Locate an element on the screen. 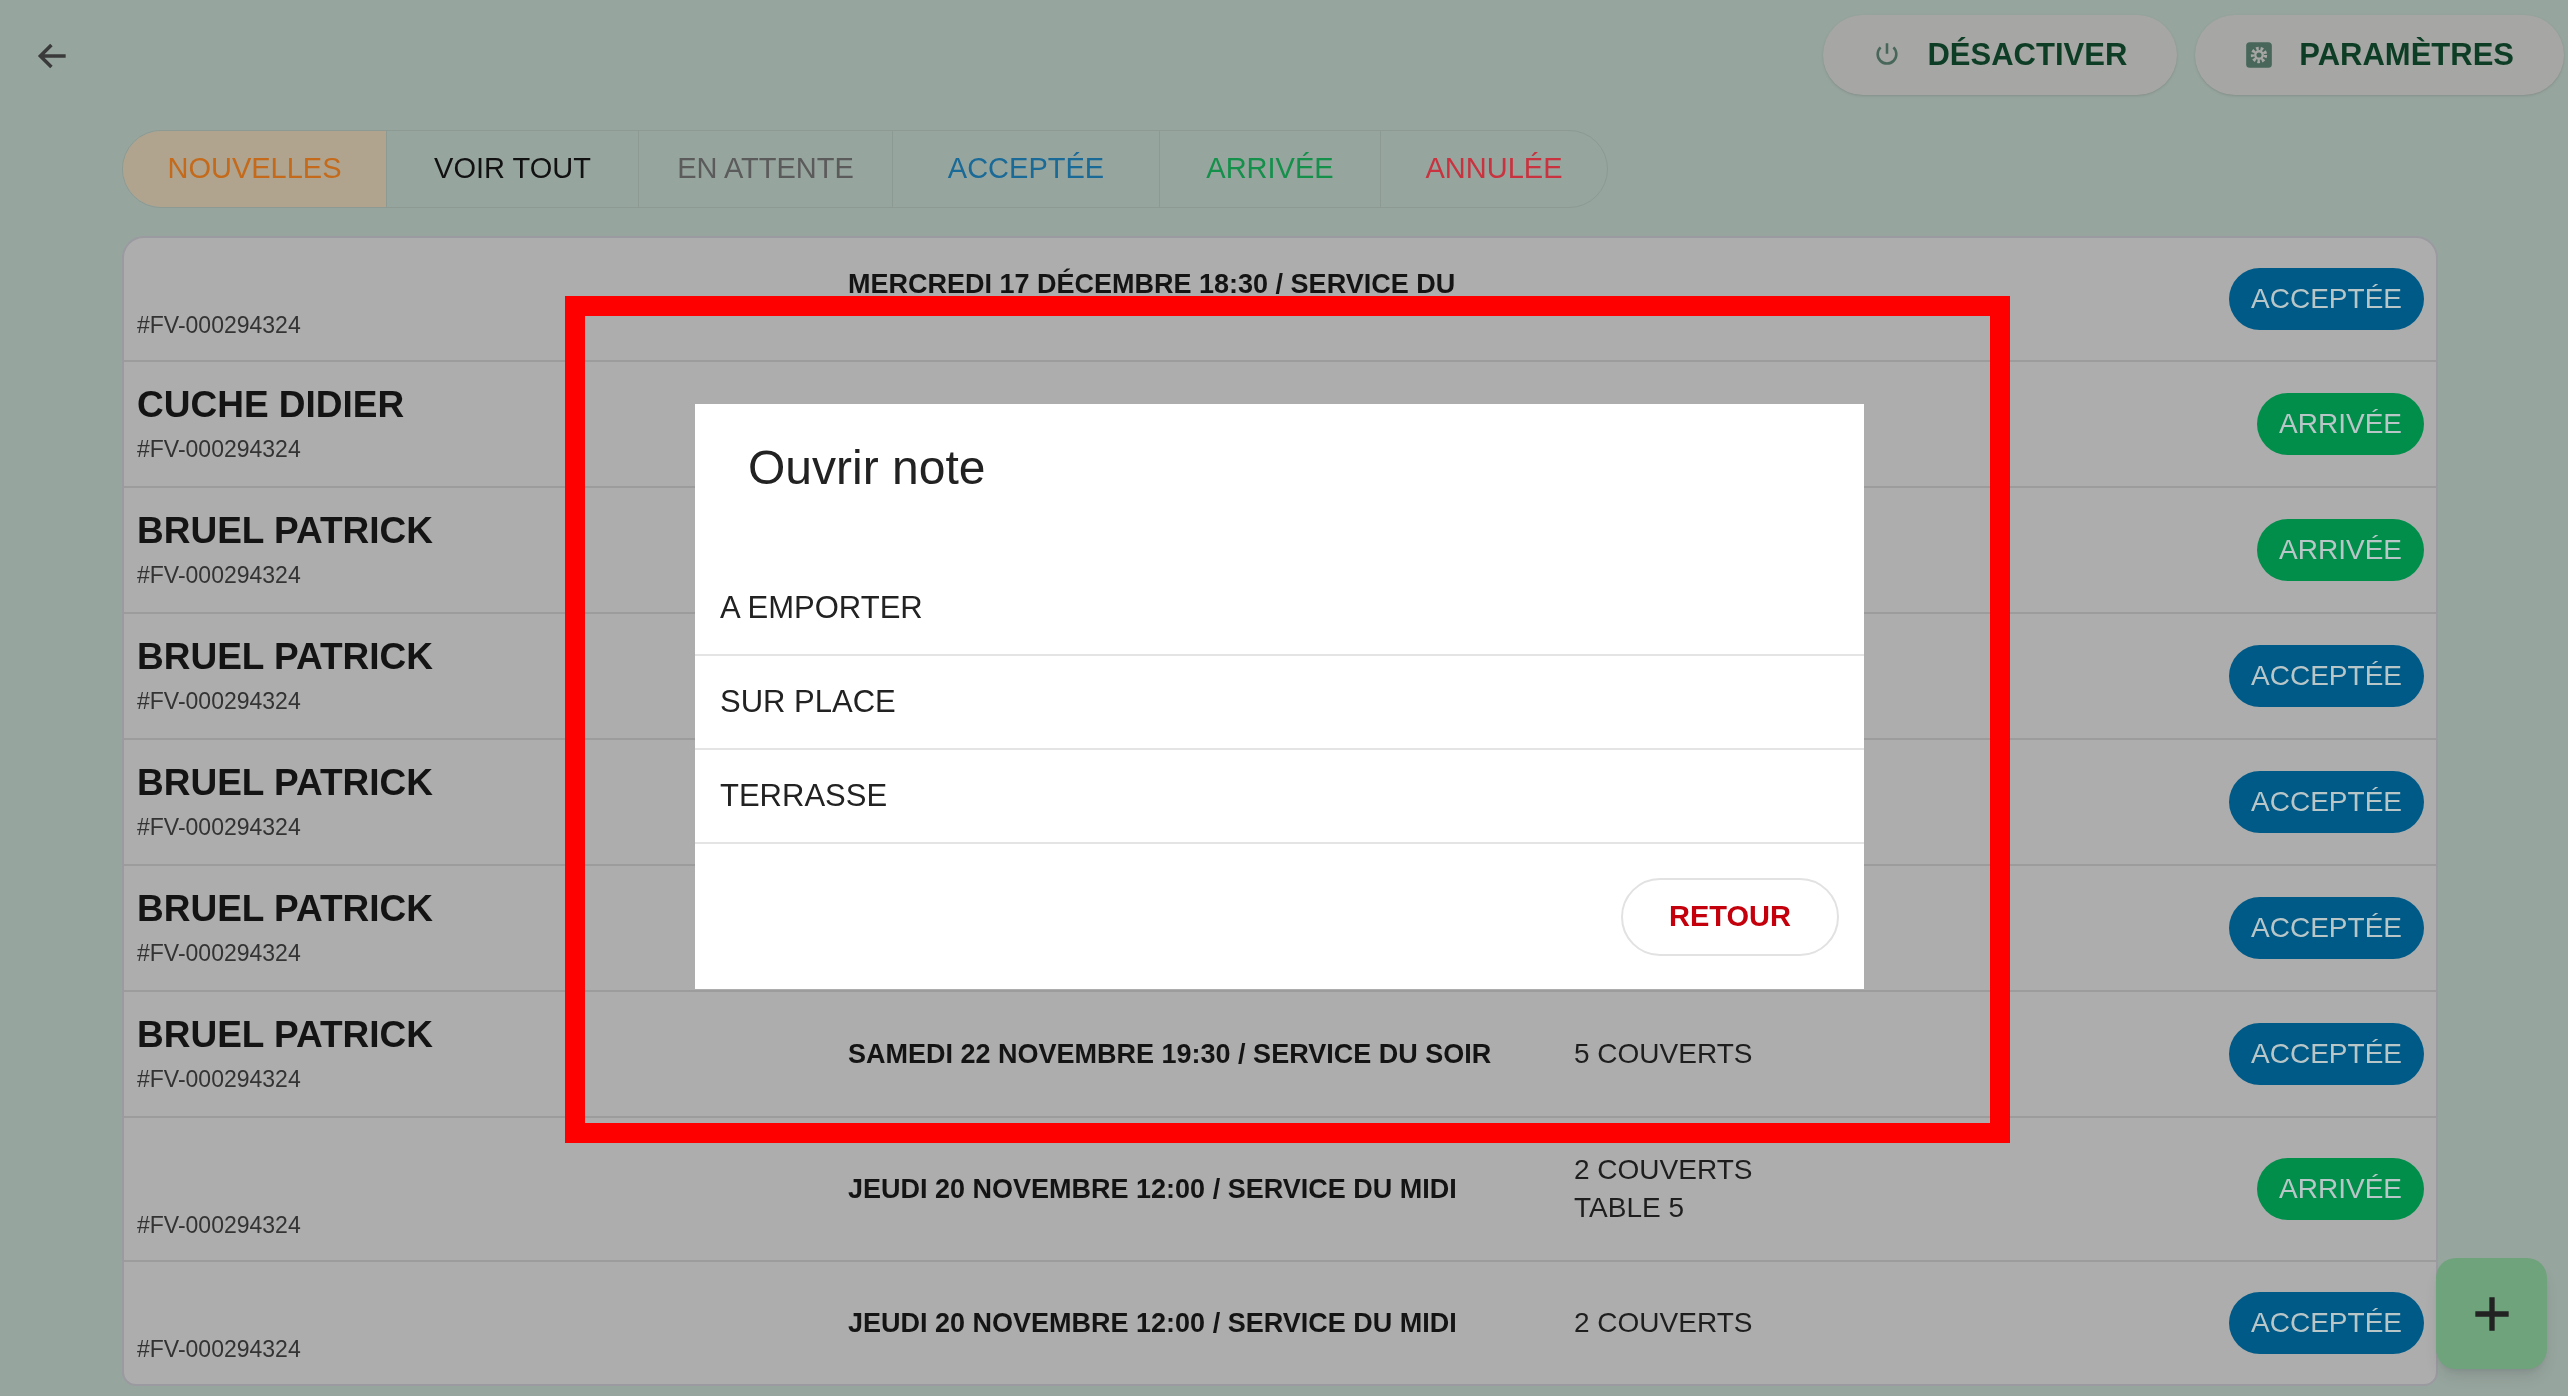 The width and height of the screenshot is (2568, 1396). dialog-title: Ouvrir note is located at coordinates (867, 468).